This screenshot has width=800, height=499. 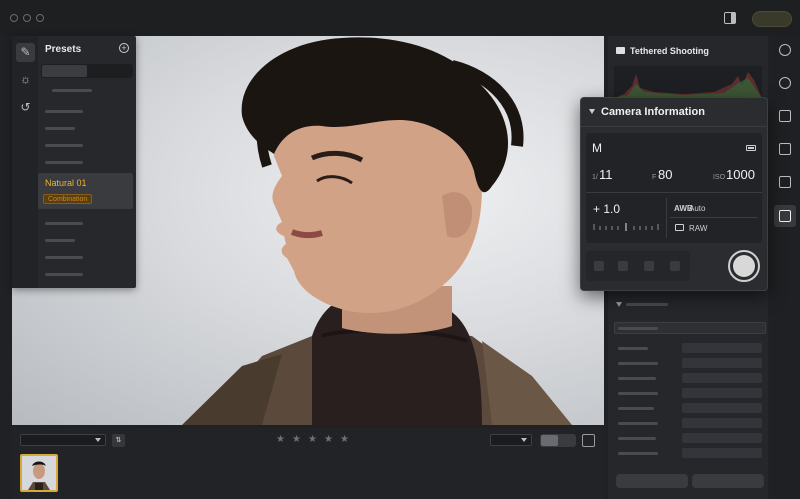 What do you see at coordinates (118, 440) in the screenshot?
I see `sort-icon: ⇅` at bounding box center [118, 440].